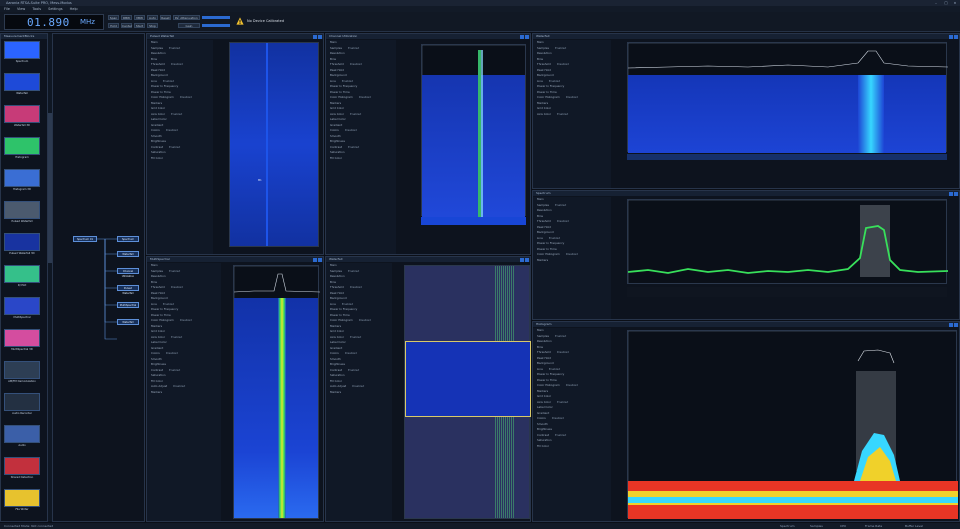  Describe the element at coordinates (74, 9) in the screenshot. I see `menu-help: Help` at that location.